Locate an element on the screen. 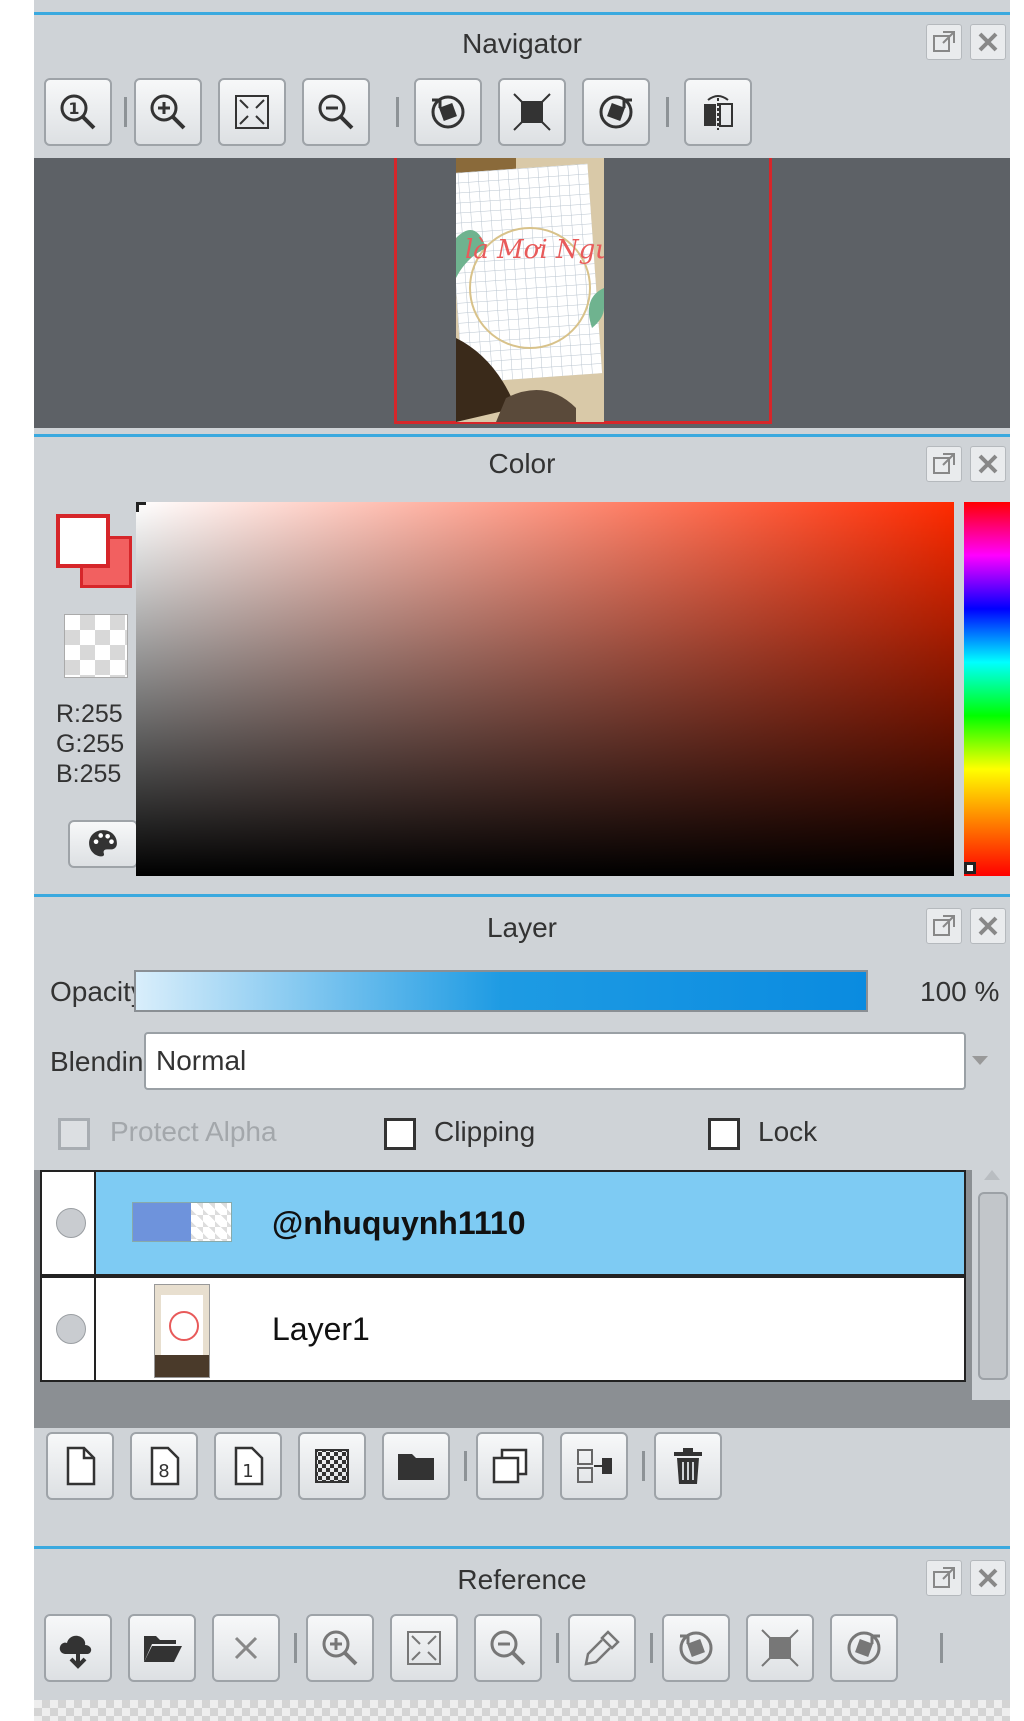  opacity-slider is located at coordinates (501, 991).